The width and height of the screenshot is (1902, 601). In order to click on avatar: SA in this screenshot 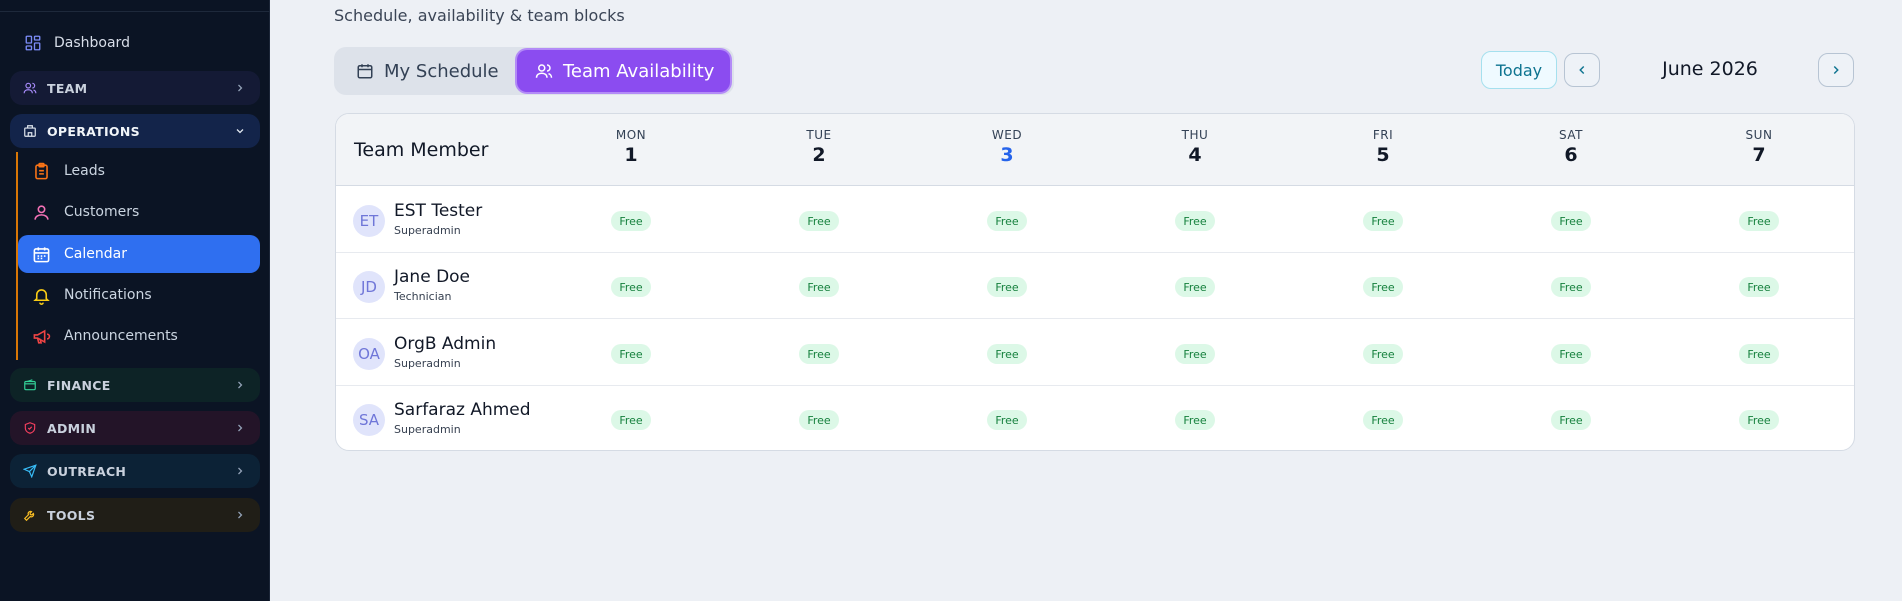, I will do `click(369, 420)`.